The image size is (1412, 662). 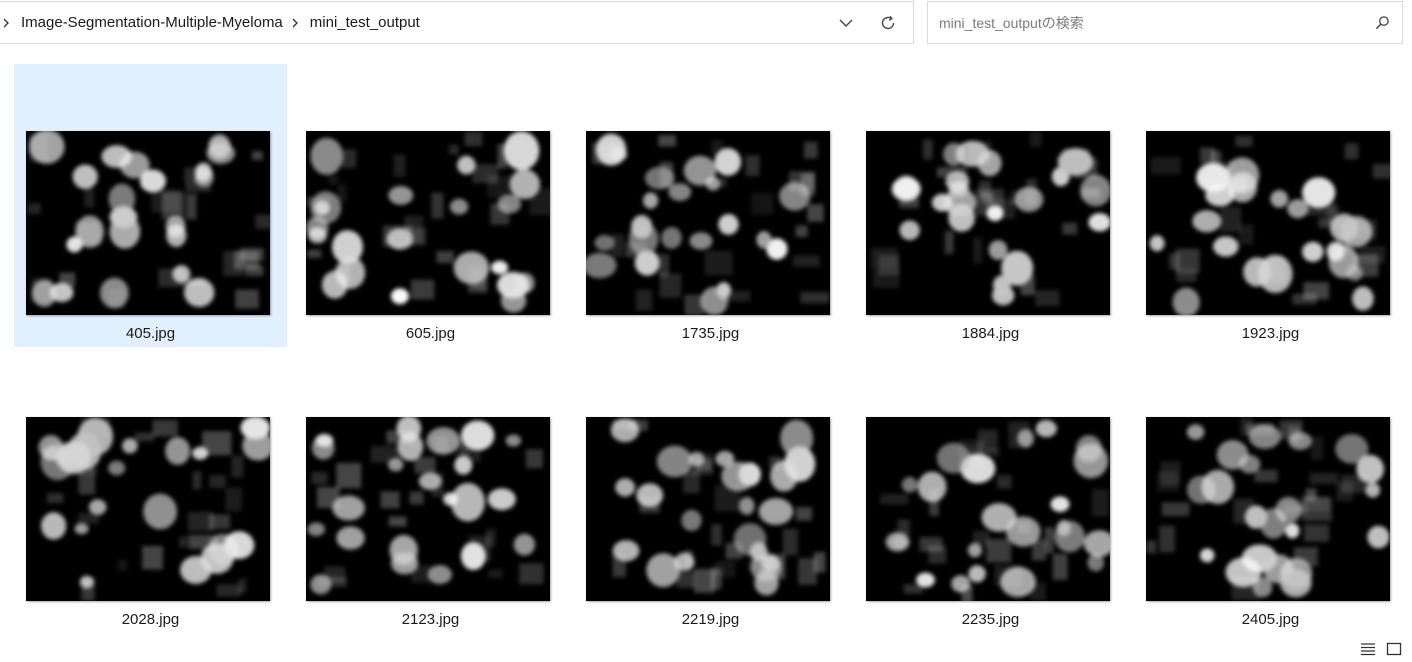 I want to click on file-name: 605.jpg, so click(x=430, y=333).